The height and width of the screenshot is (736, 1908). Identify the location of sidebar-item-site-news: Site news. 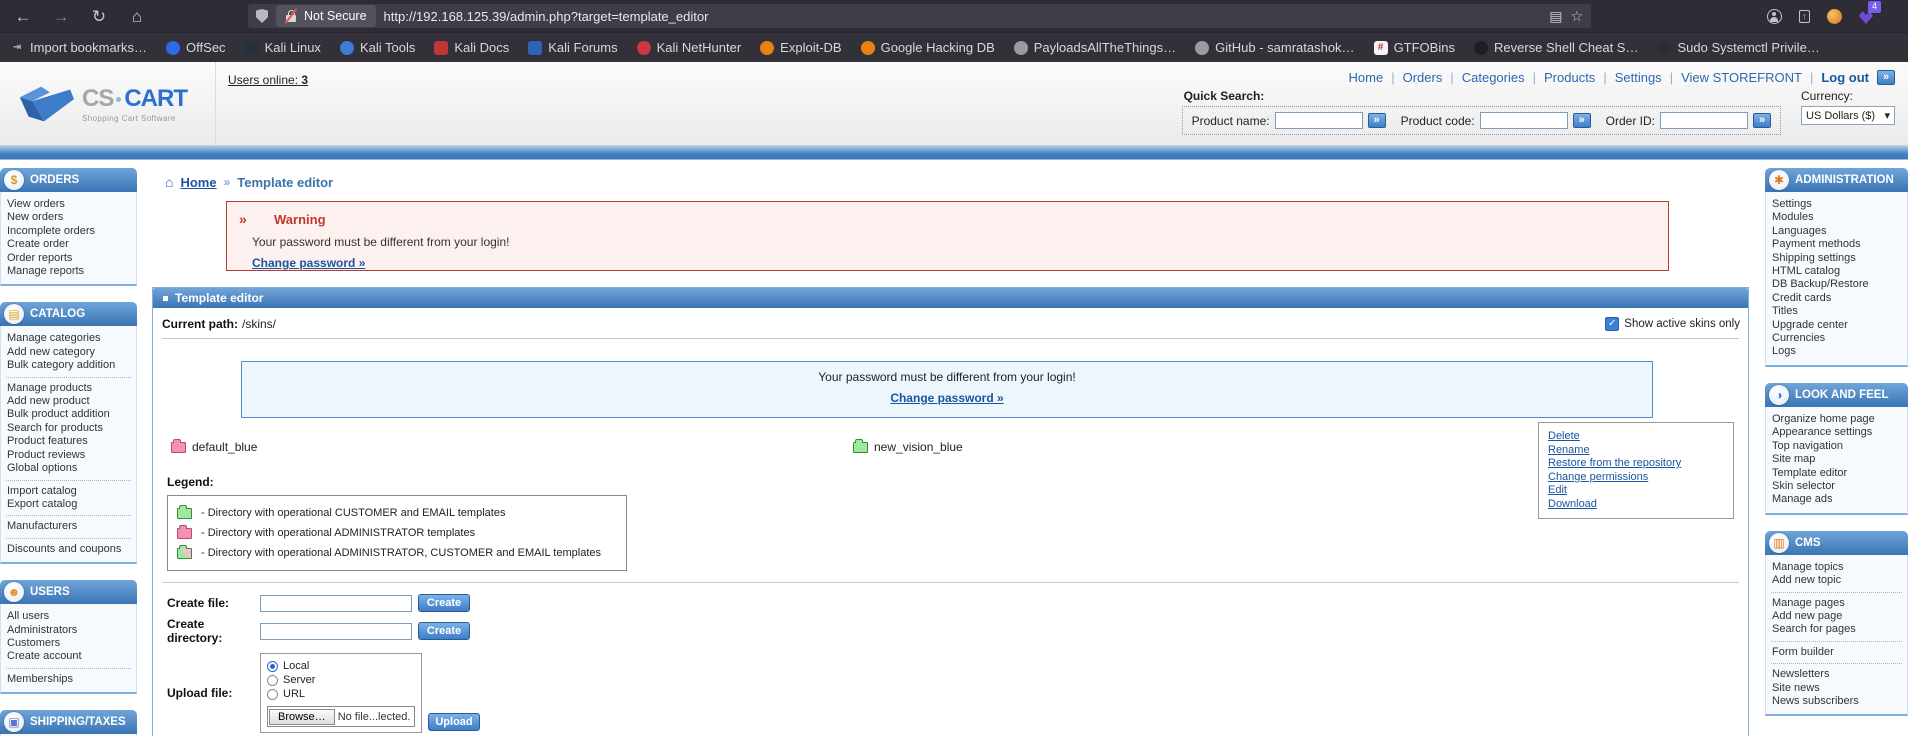
(1836, 688).